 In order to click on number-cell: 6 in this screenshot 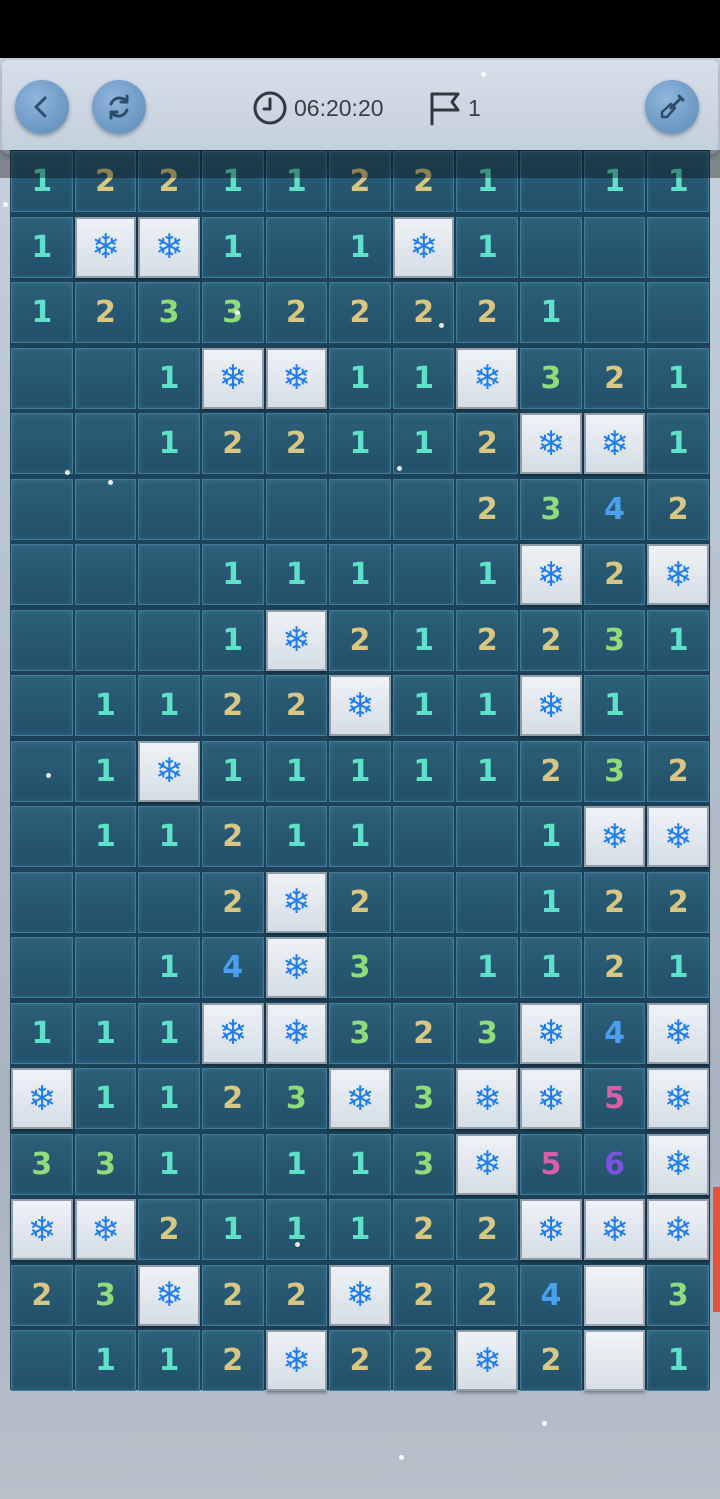, I will do `click(614, 1164)`.